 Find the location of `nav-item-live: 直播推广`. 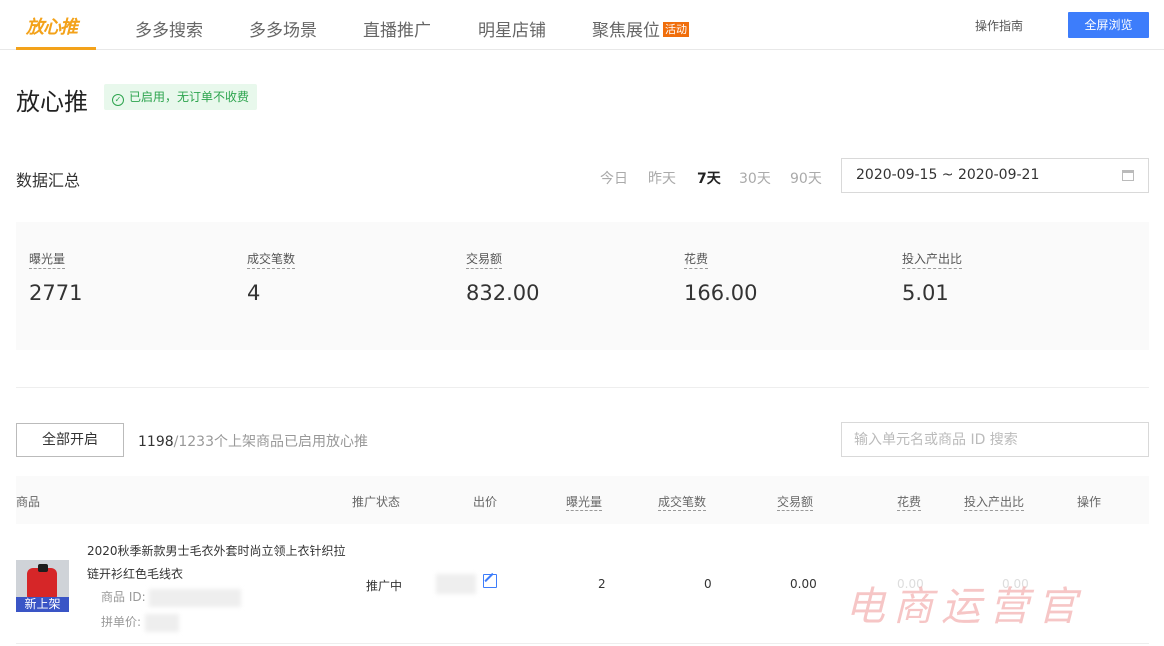

nav-item-live: 直播推广 is located at coordinates (397, 28).